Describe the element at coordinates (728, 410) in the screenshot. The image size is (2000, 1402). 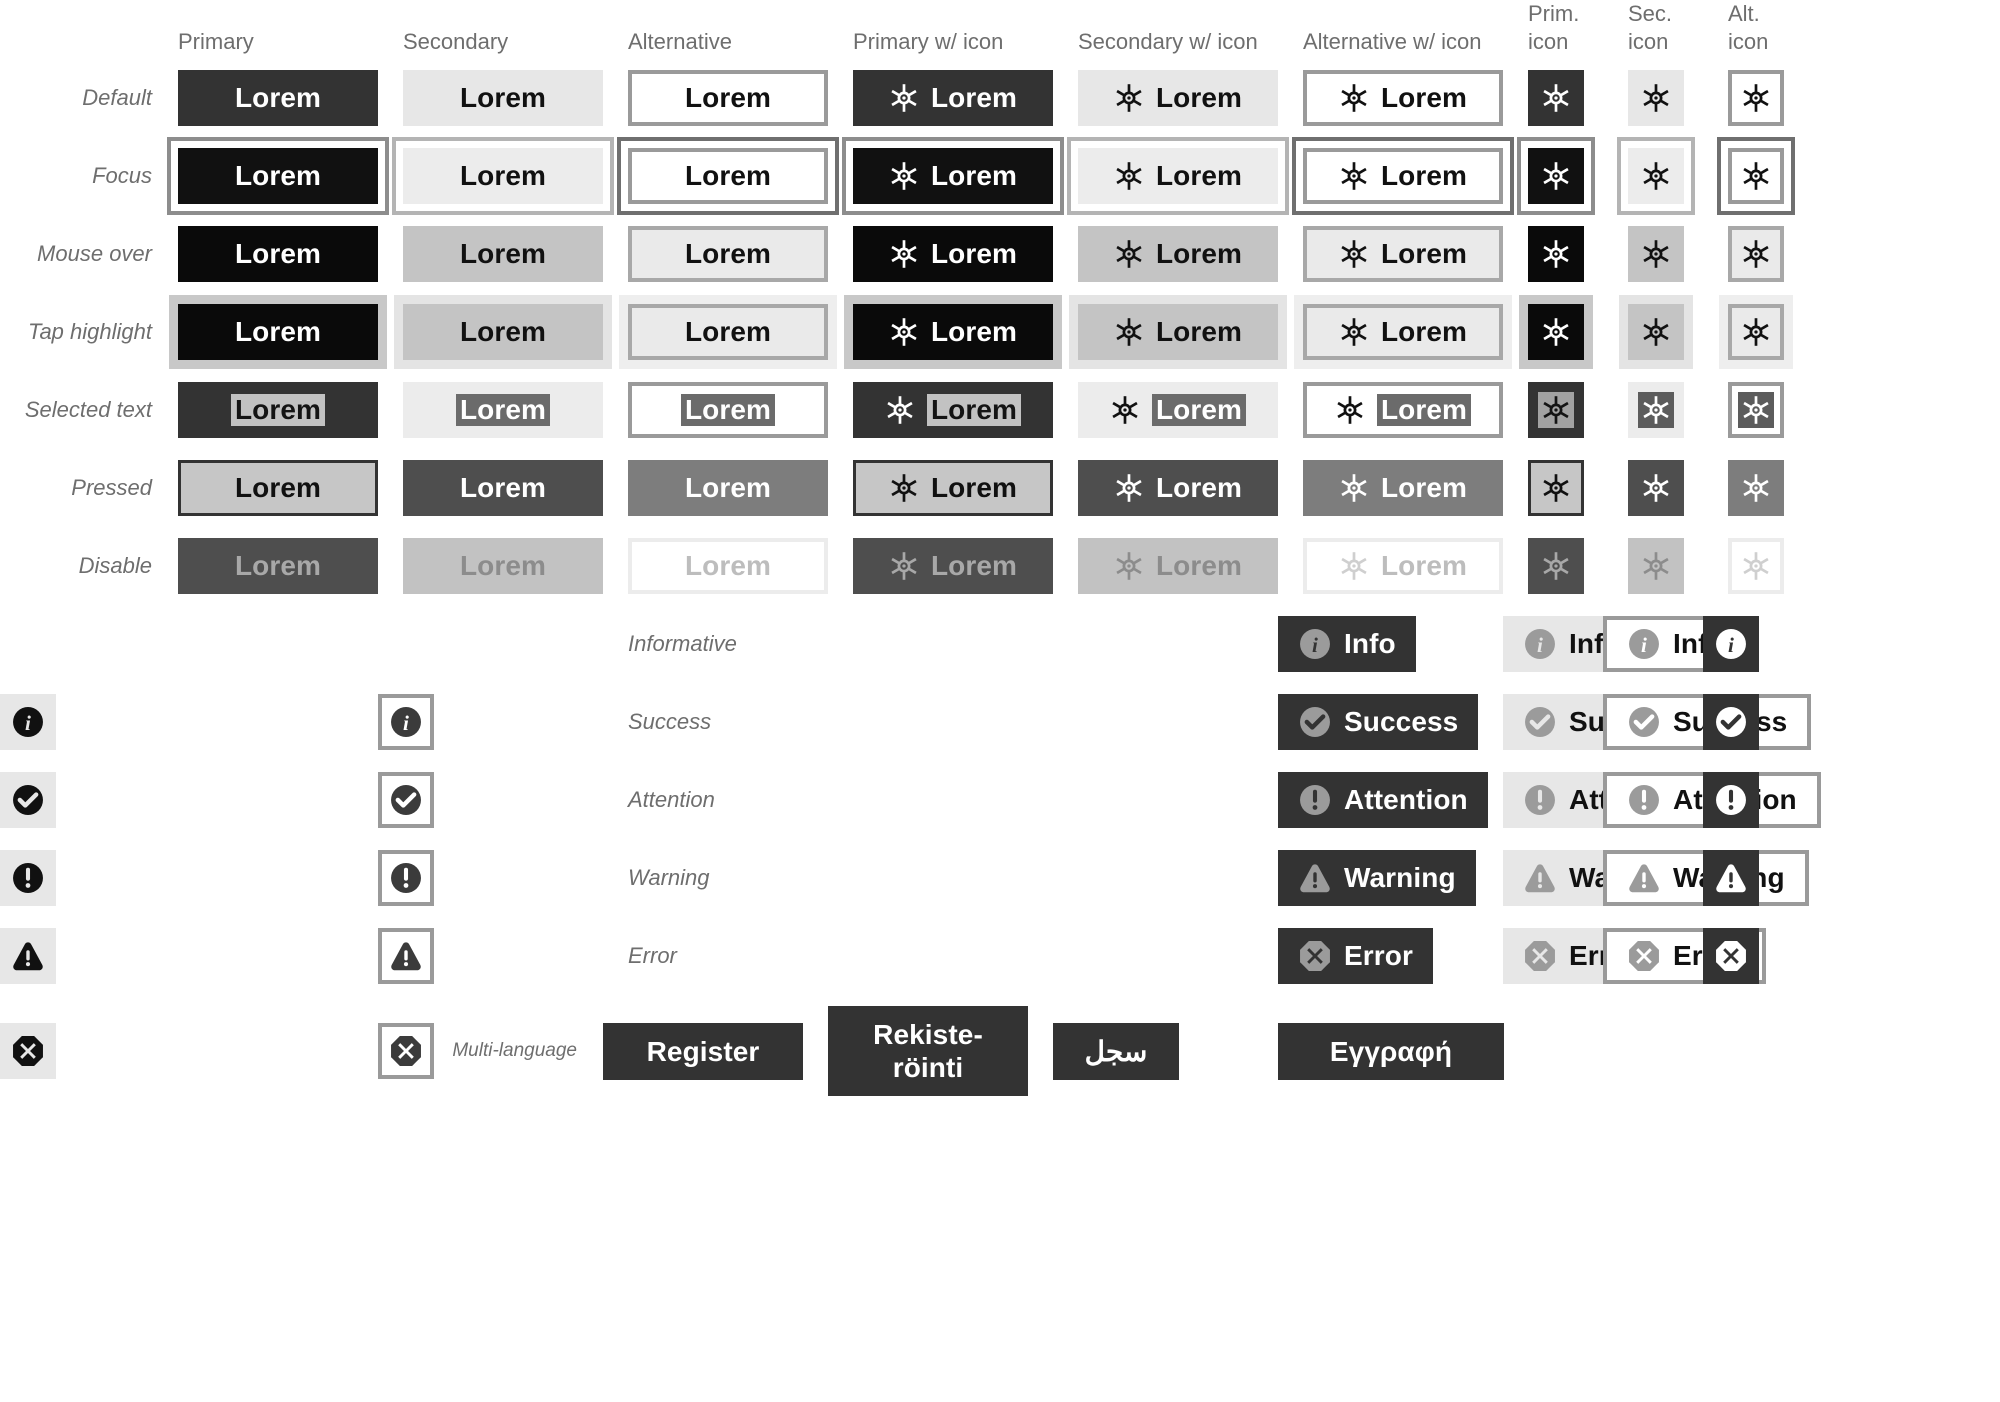
I see `button-alternative-selected: Lorem` at that location.